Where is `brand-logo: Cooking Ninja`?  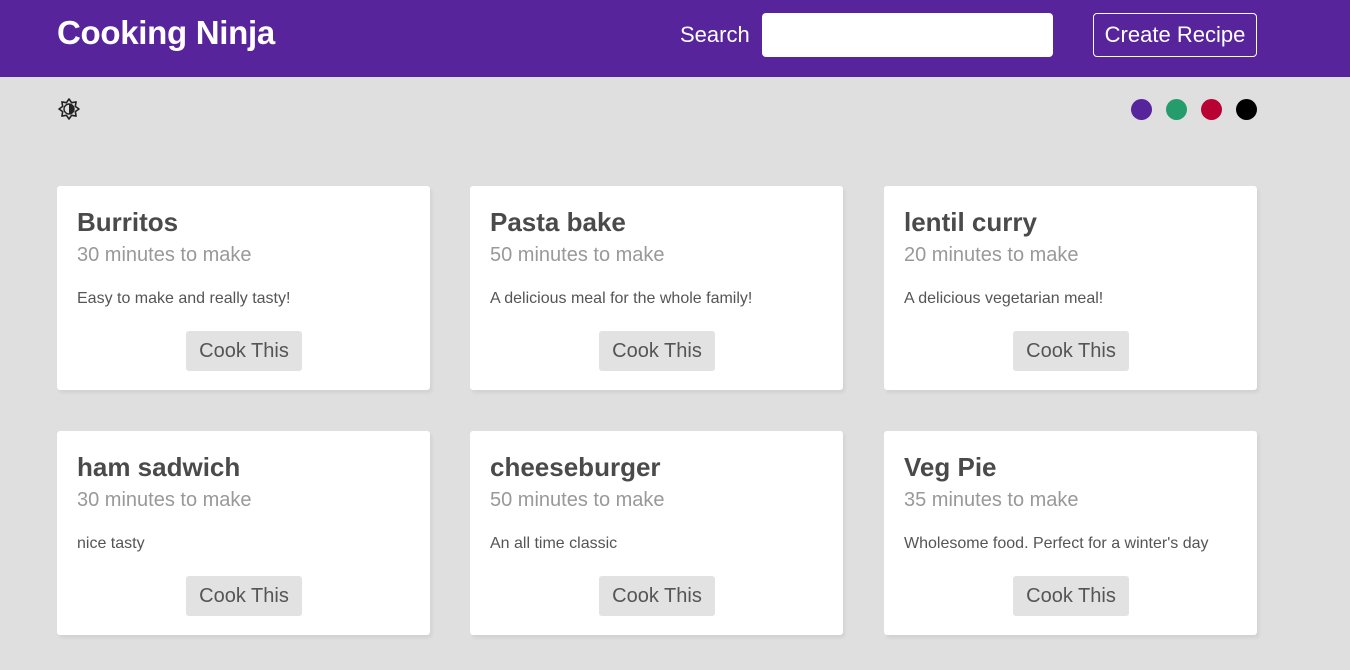
brand-logo: Cooking Ninja is located at coordinates (166, 33).